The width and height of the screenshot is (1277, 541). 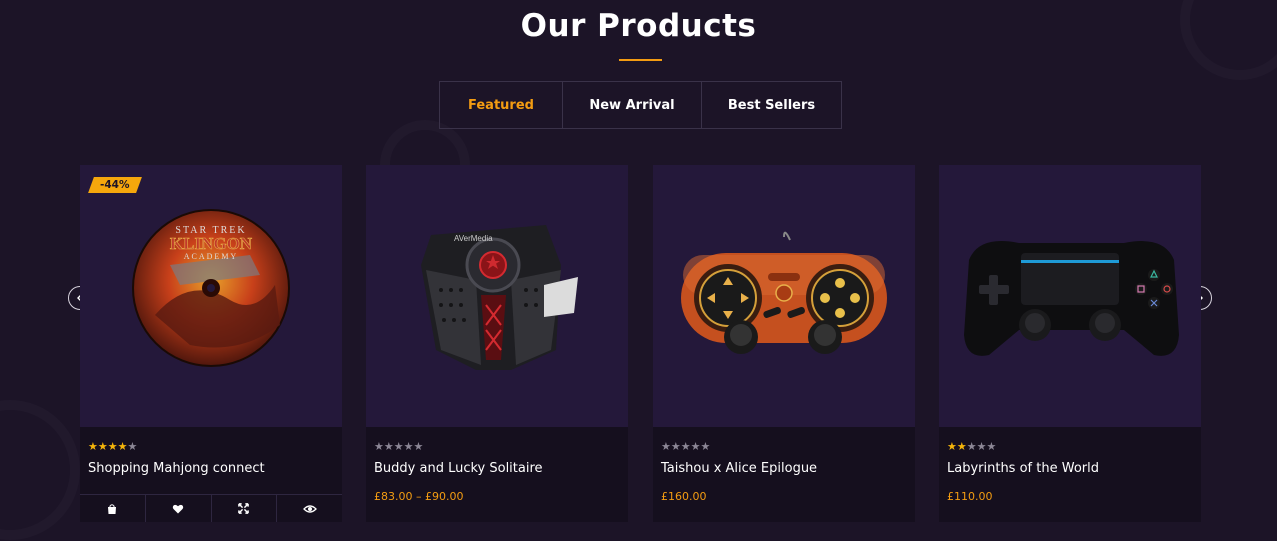 What do you see at coordinates (970, 496) in the screenshot?
I see `product-price: £110.00` at bounding box center [970, 496].